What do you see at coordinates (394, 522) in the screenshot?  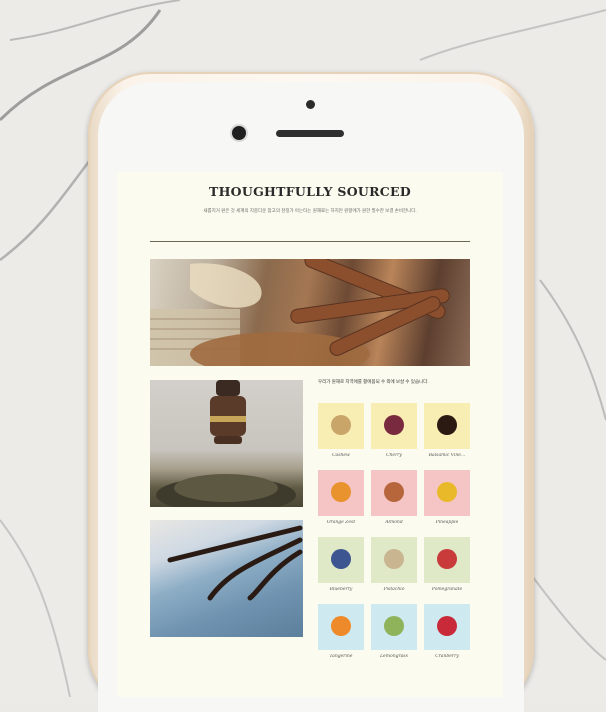 I see `ingredient-label: Almond` at bounding box center [394, 522].